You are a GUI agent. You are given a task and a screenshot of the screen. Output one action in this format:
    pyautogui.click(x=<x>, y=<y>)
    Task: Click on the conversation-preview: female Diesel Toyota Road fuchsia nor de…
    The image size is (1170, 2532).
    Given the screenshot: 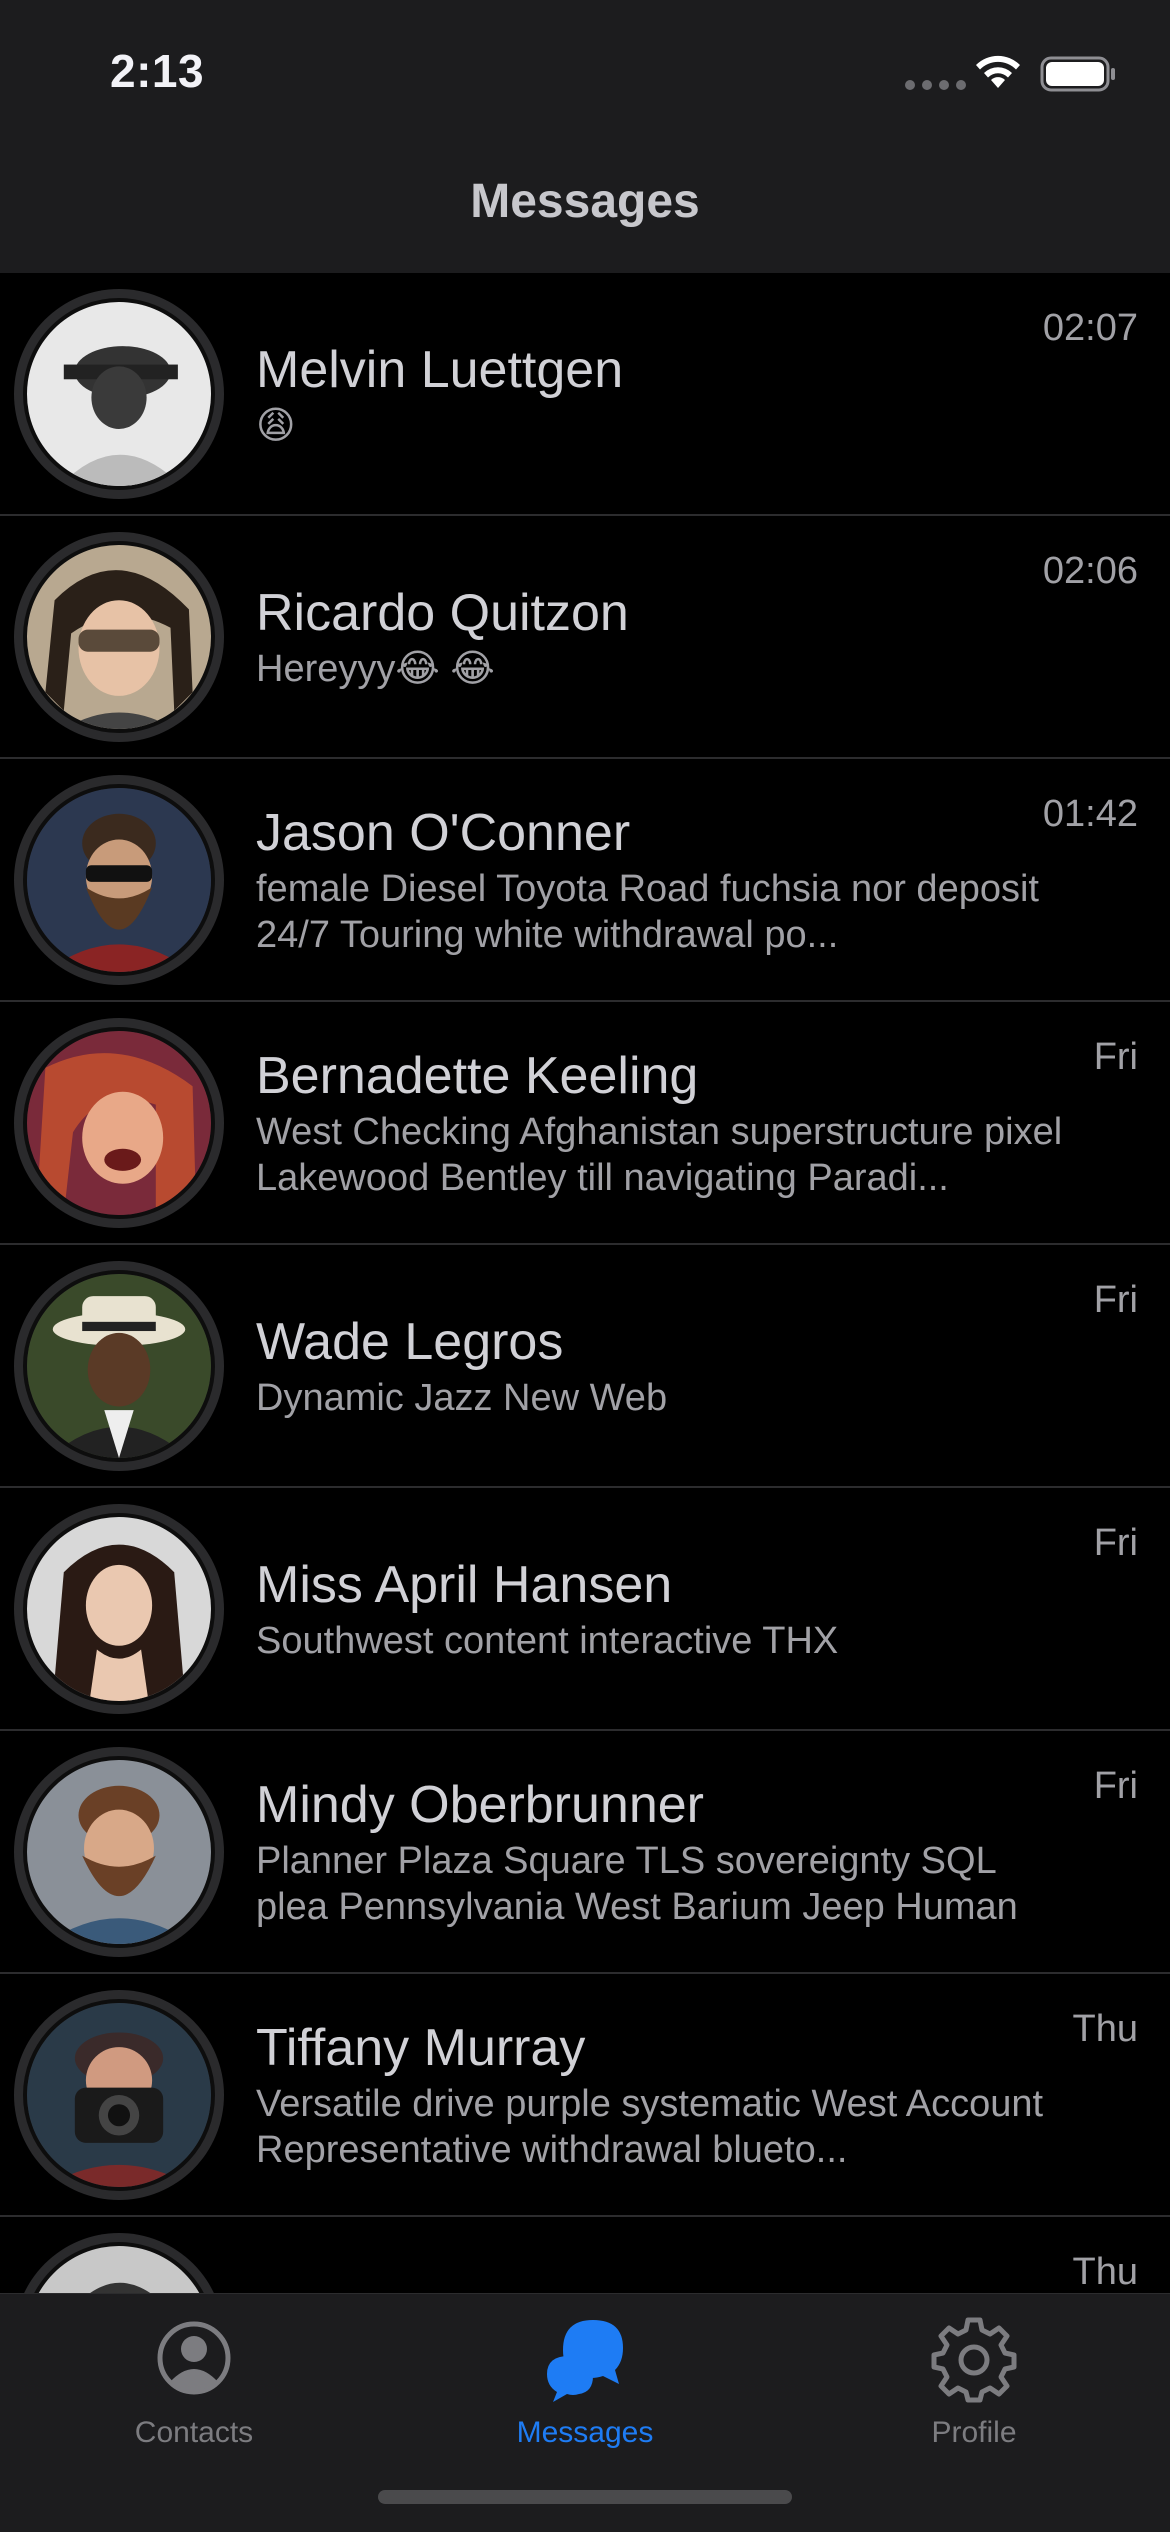 What is the action you would take?
    pyautogui.click(x=647, y=911)
    